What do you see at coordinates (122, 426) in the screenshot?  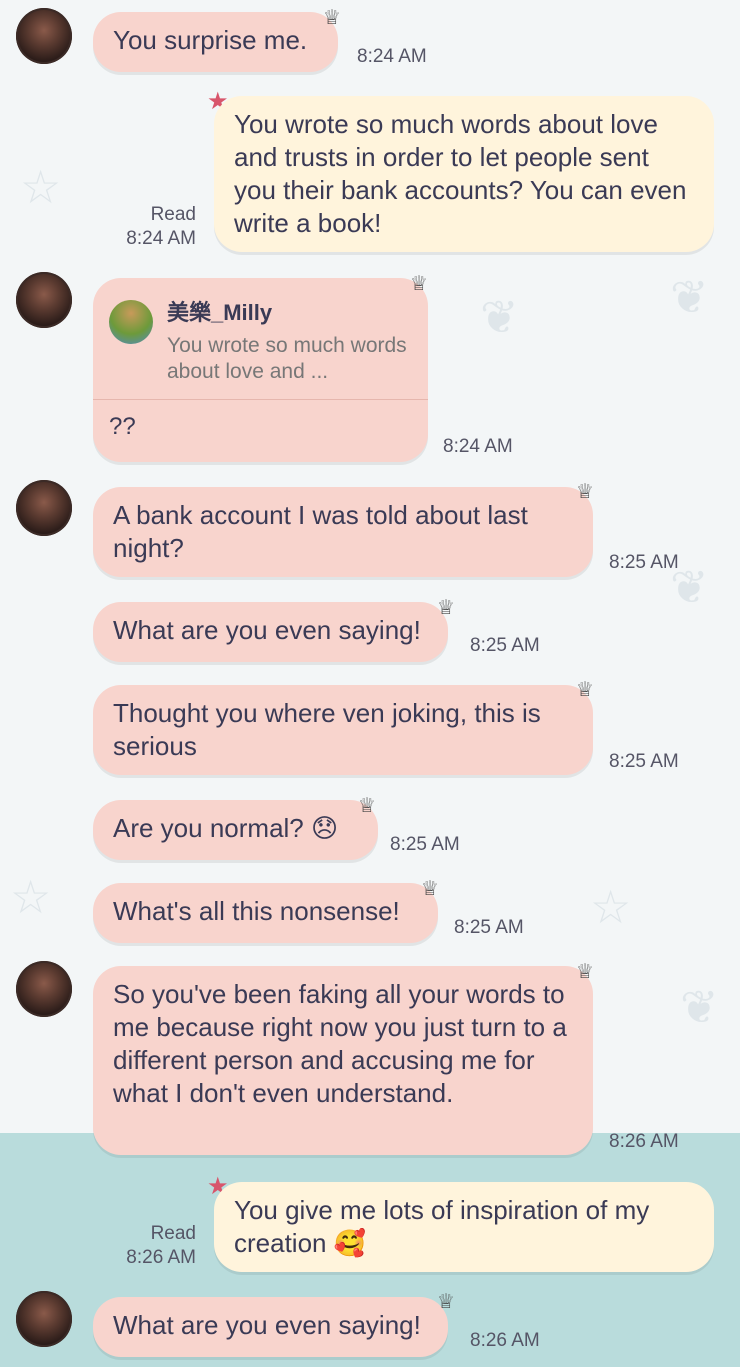 I see `message-text: ??` at bounding box center [122, 426].